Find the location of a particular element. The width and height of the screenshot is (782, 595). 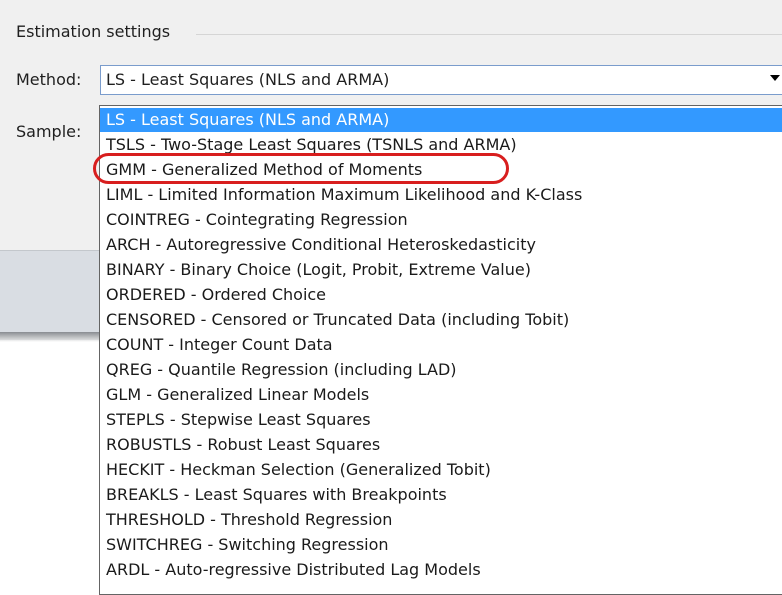

dropdown-option-ls: LS - Least Squares (NLS and ARMA) is located at coordinates (441, 120).